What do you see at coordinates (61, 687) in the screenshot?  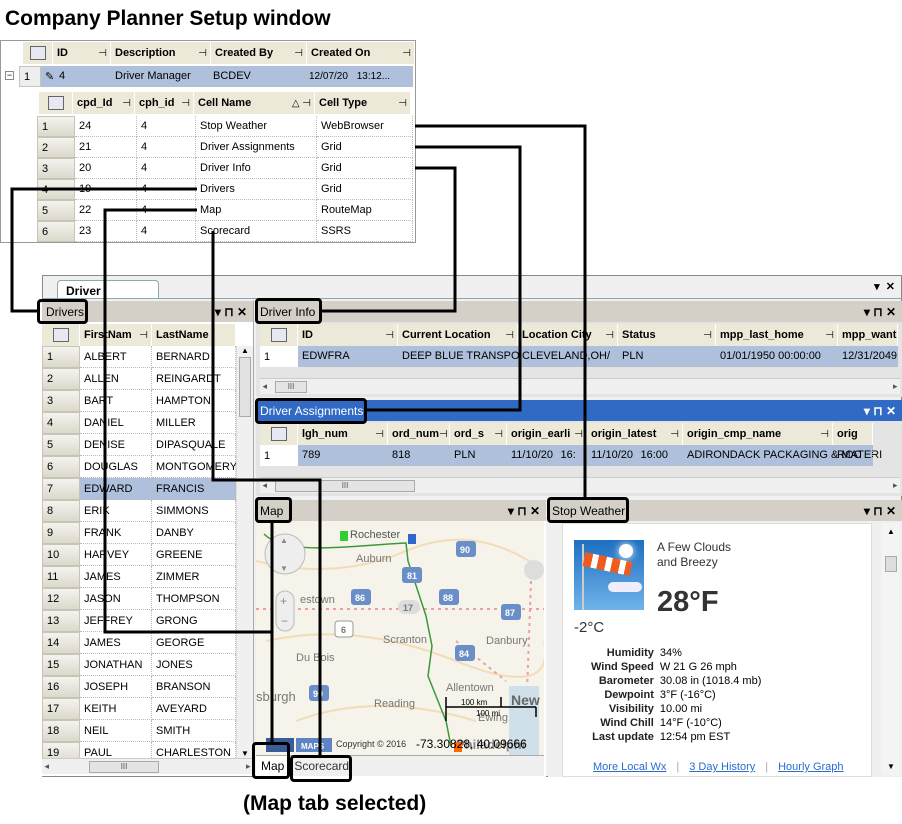 I see `row-number: 16` at bounding box center [61, 687].